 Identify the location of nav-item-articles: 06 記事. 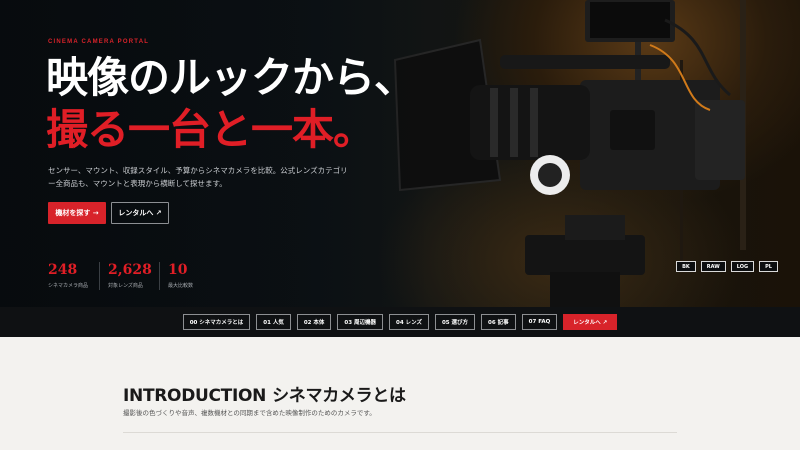
(498, 322).